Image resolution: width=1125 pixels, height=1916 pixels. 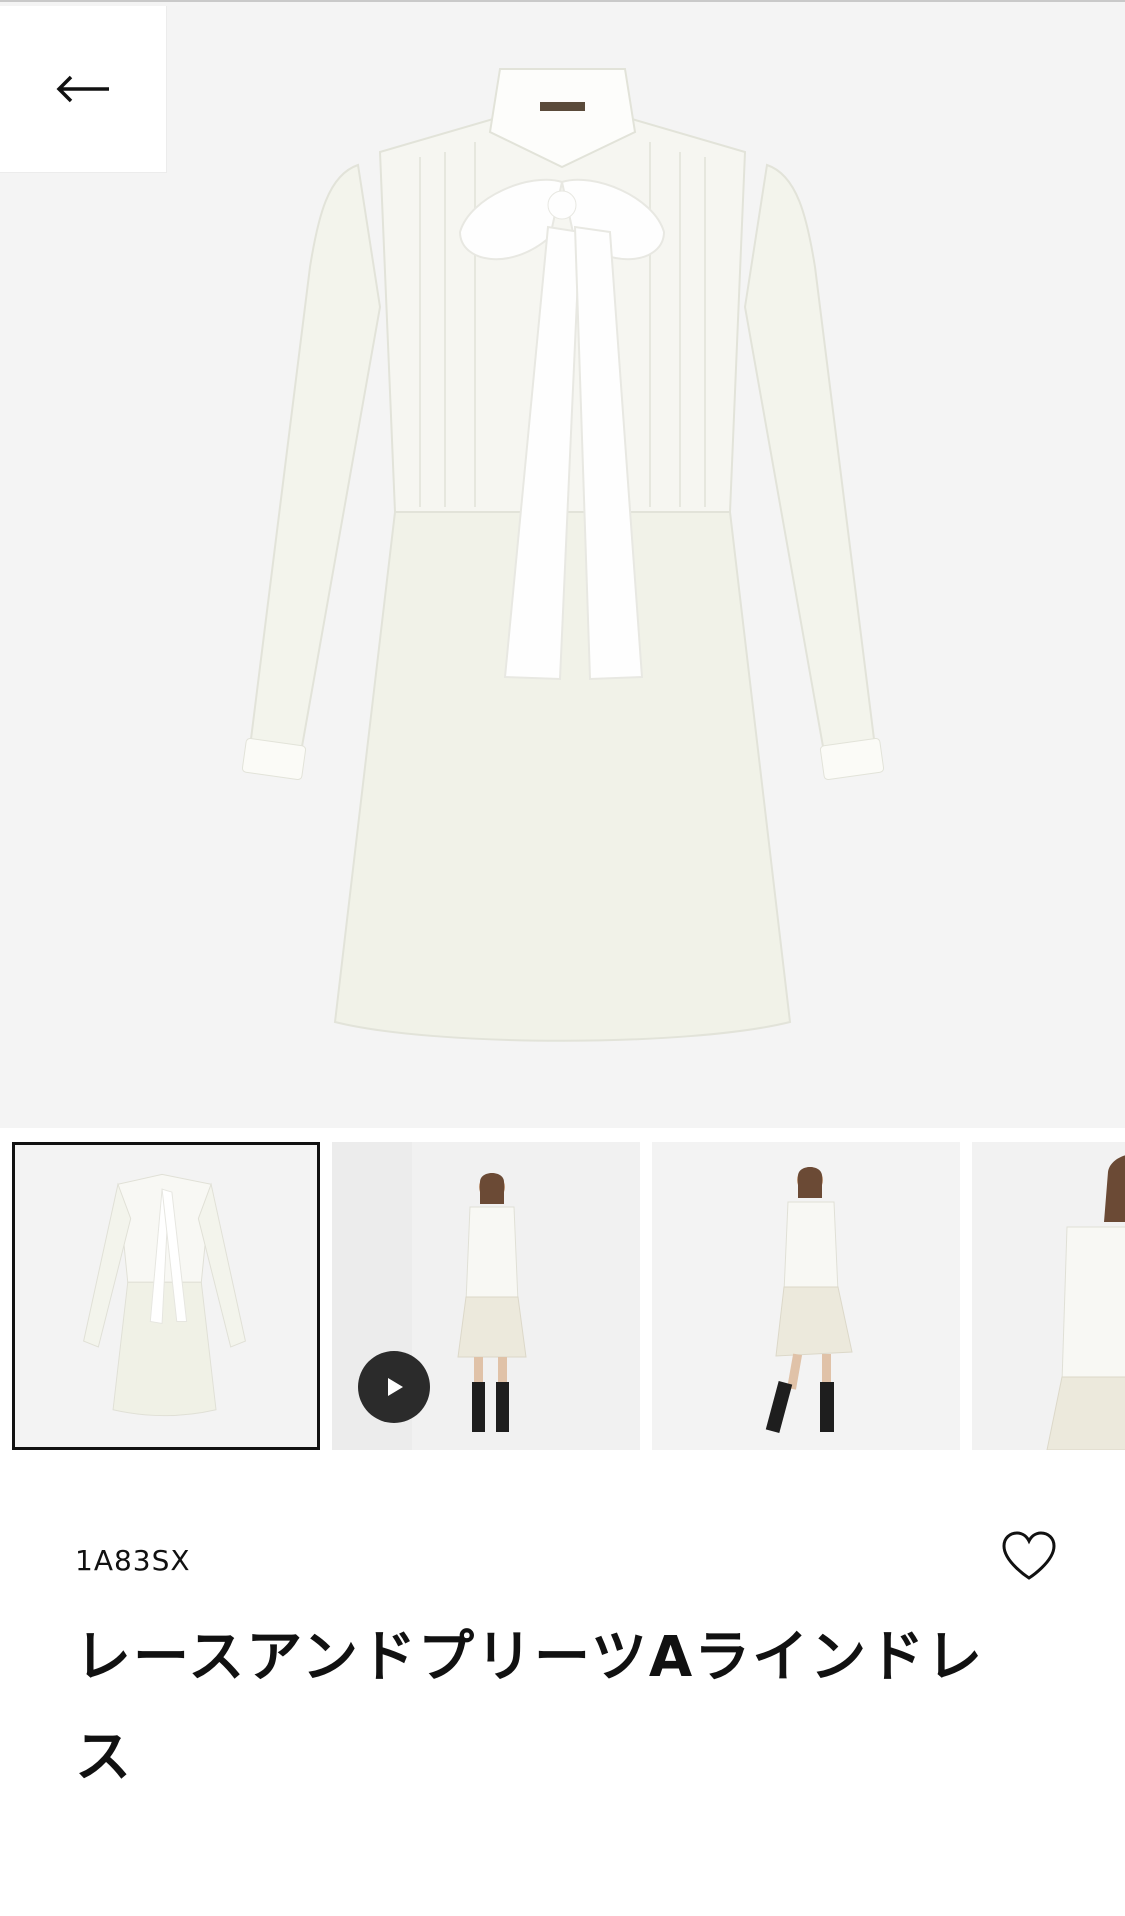 What do you see at coordinates (486, 1296) in the screenshot?
I see `thumbnail-model-front-video` at bounding box center [486, 1296].